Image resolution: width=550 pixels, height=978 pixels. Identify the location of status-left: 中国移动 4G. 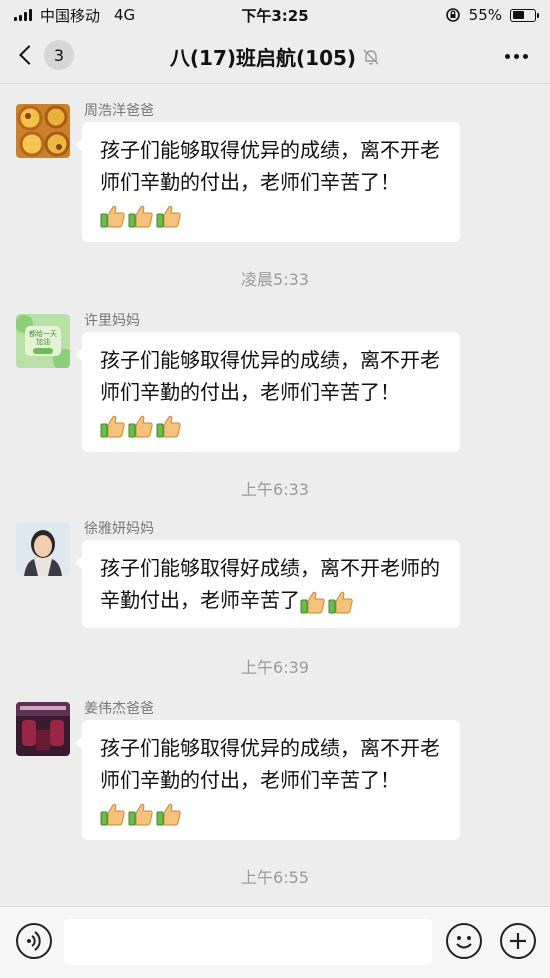
(74, 15).